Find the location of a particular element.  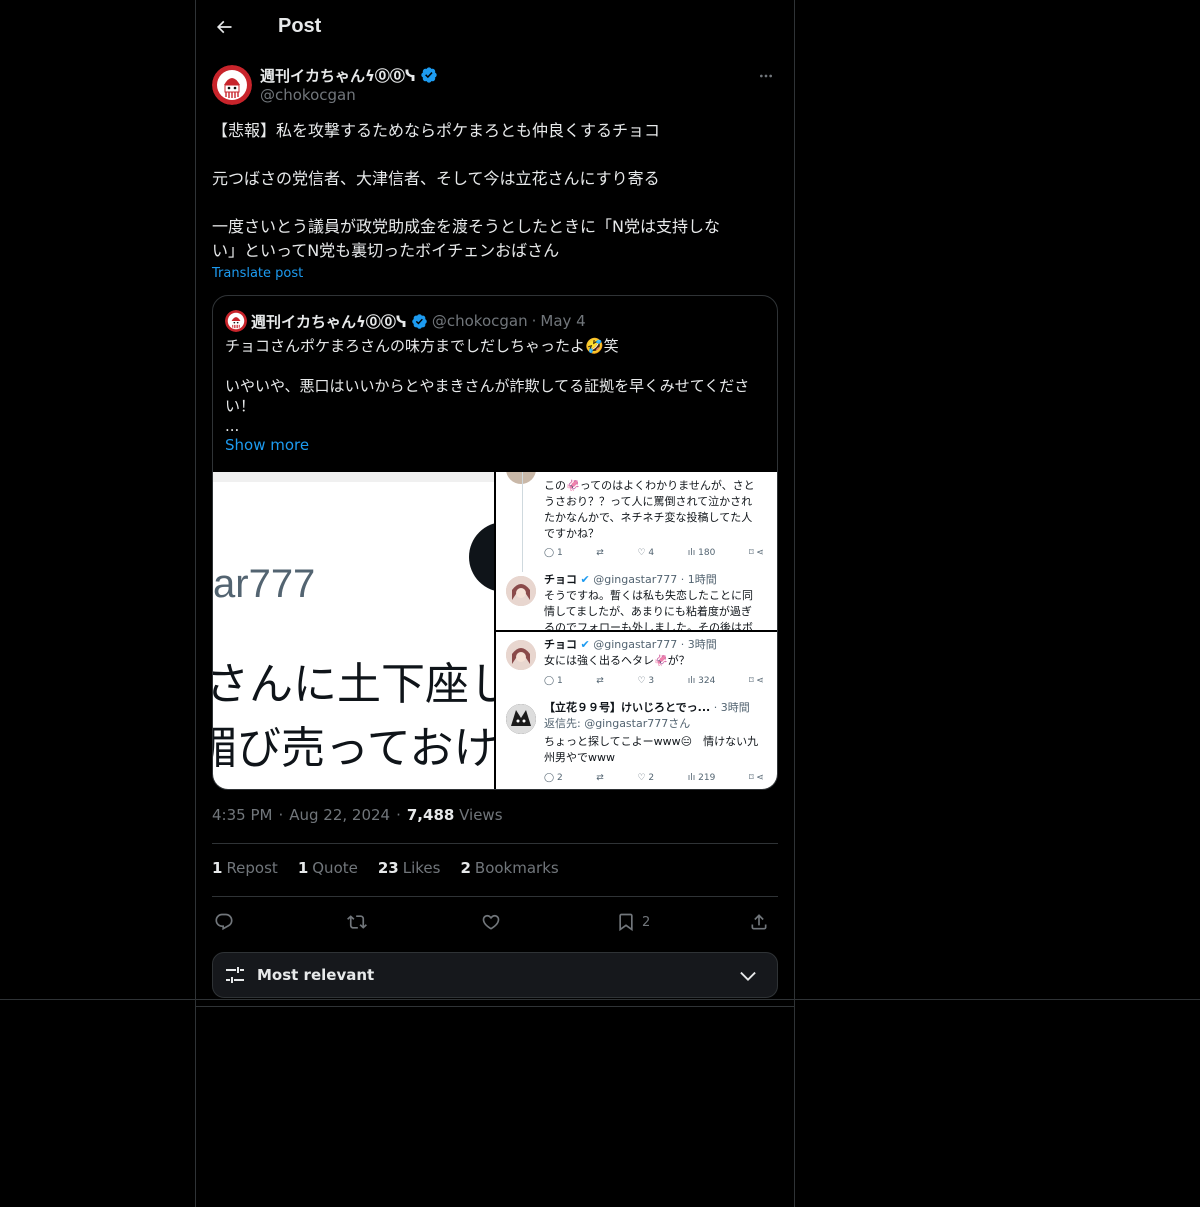

show-more-link: Show more is located at coordinates (267, 445).